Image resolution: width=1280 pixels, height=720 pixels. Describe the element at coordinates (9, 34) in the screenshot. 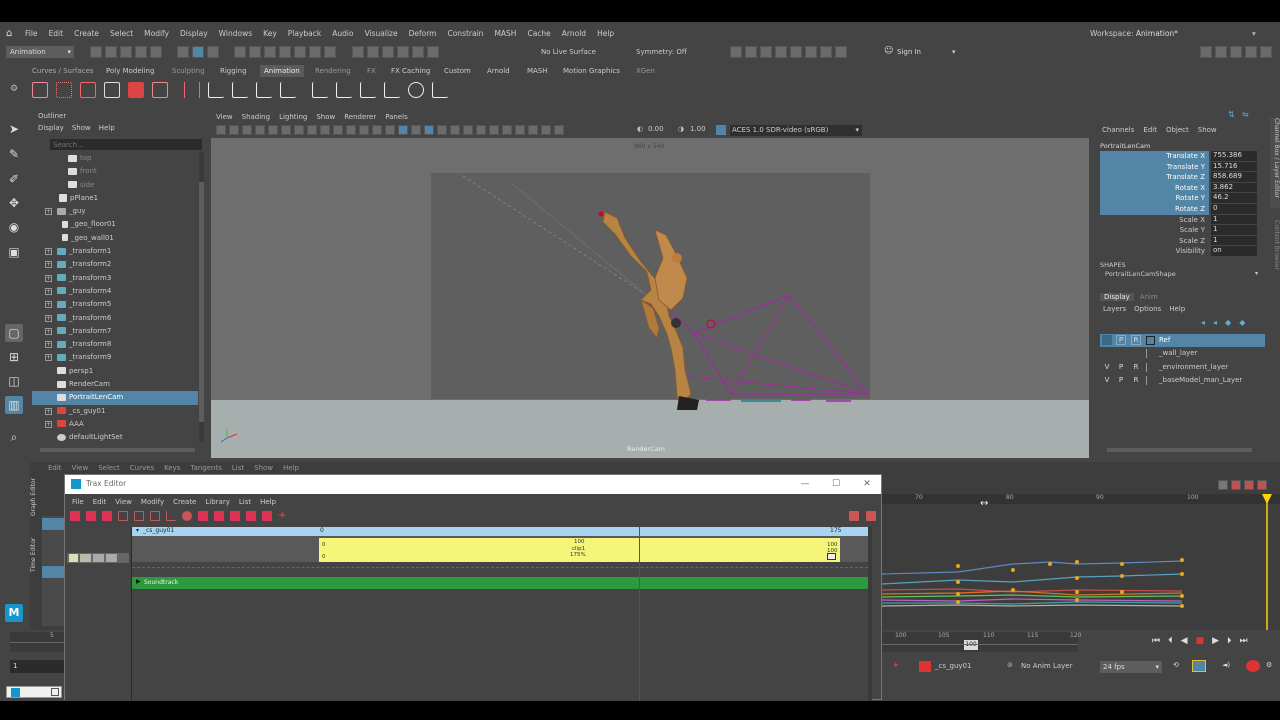

I see `home-icon: ⌂` at that location.